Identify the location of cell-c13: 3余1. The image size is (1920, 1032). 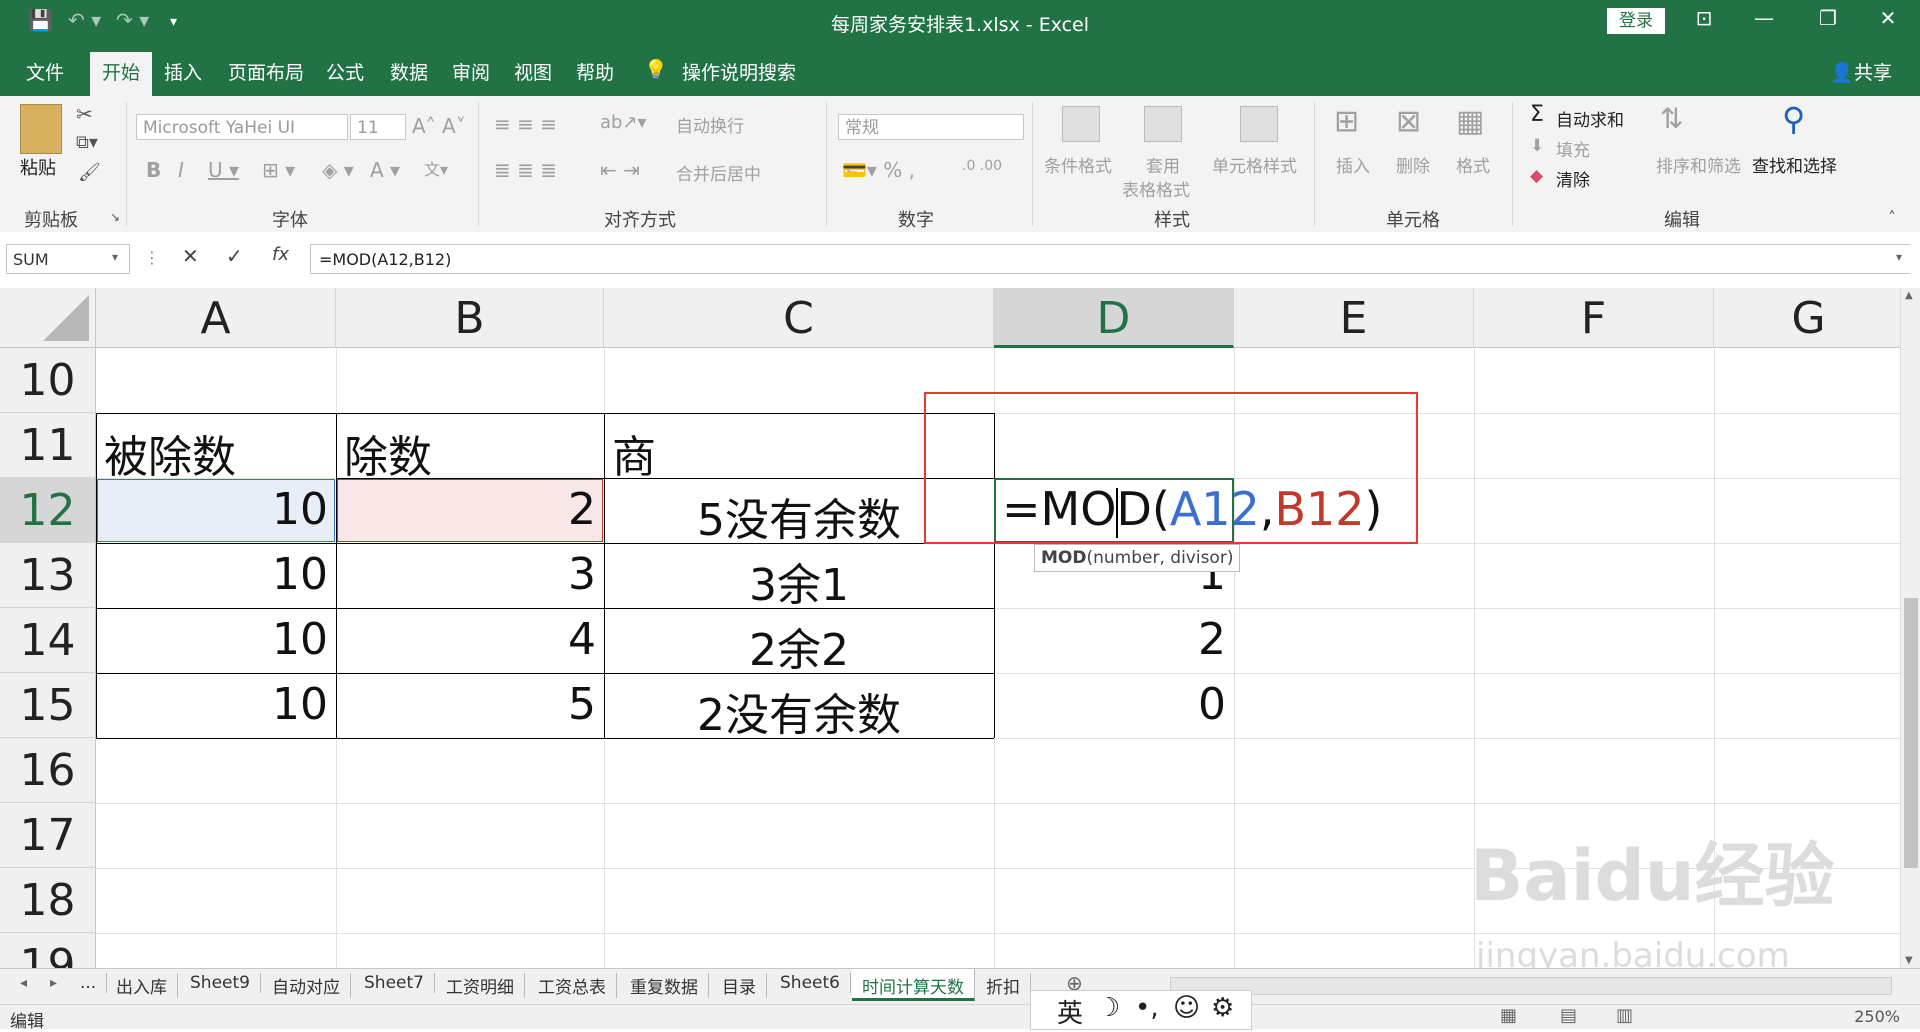
(799, 581).